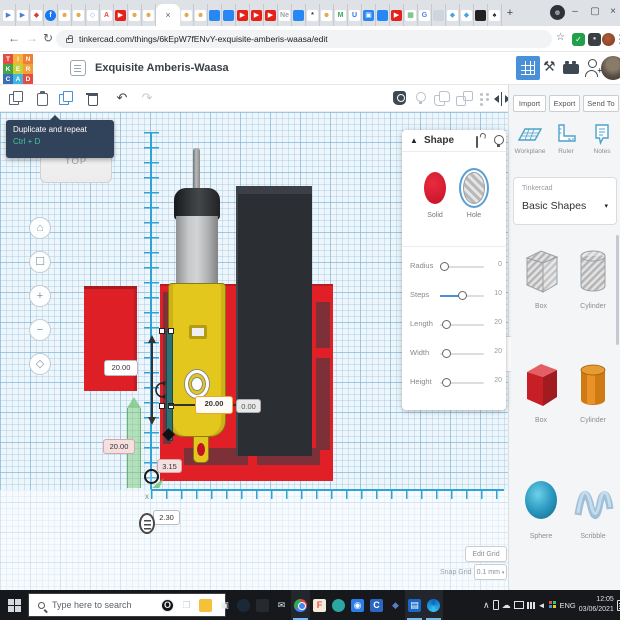 Image resolution: width=620 pixels, height=620 pixels. I want to click on motor-cylinder, so click(197, 251).